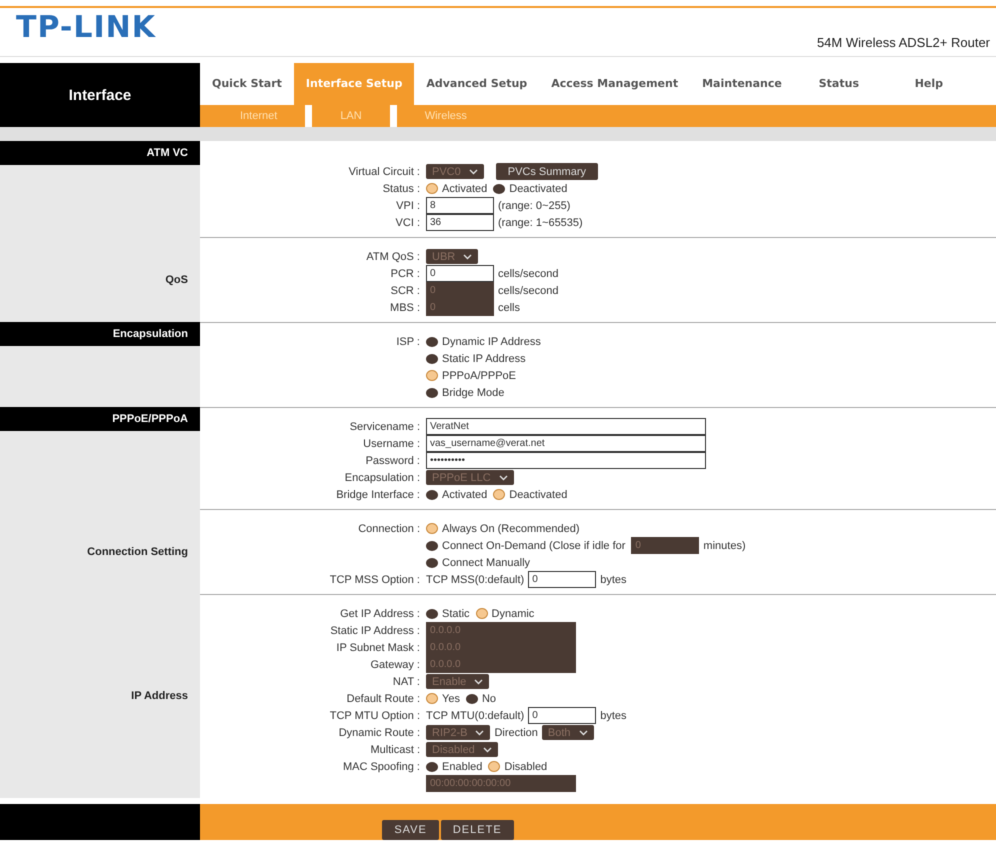 This screenshot has height=853, width=996. Describe the element at coordinates (380, 614) in the screenshot. I see `field-label: Get IP Address :` at that location.